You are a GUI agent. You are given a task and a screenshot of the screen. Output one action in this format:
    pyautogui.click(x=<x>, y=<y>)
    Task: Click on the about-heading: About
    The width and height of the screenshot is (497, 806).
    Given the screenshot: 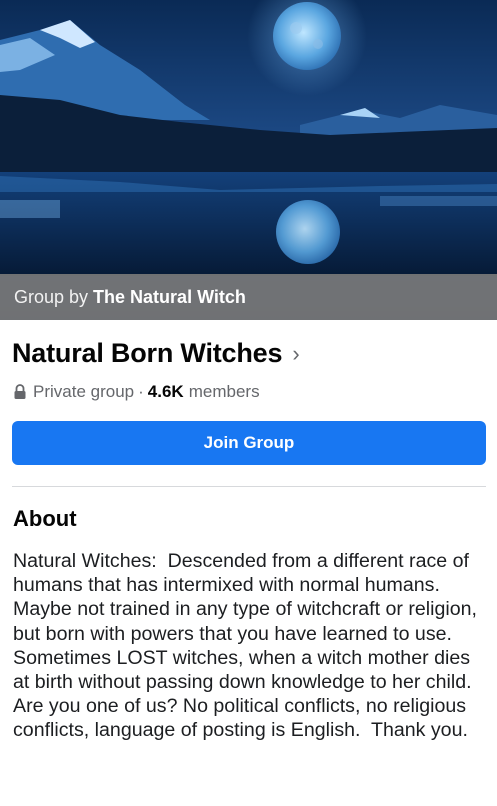 What is the action you would take?
    pyautogui.click(x=45, y=518)
    